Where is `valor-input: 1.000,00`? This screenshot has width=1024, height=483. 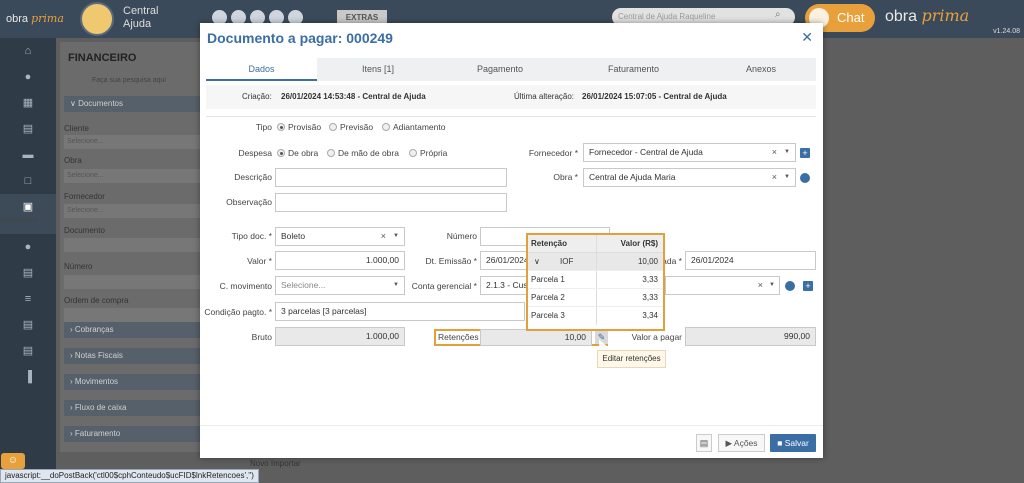
valor-input: 1.000,00 is located at coordinates (340, 260).